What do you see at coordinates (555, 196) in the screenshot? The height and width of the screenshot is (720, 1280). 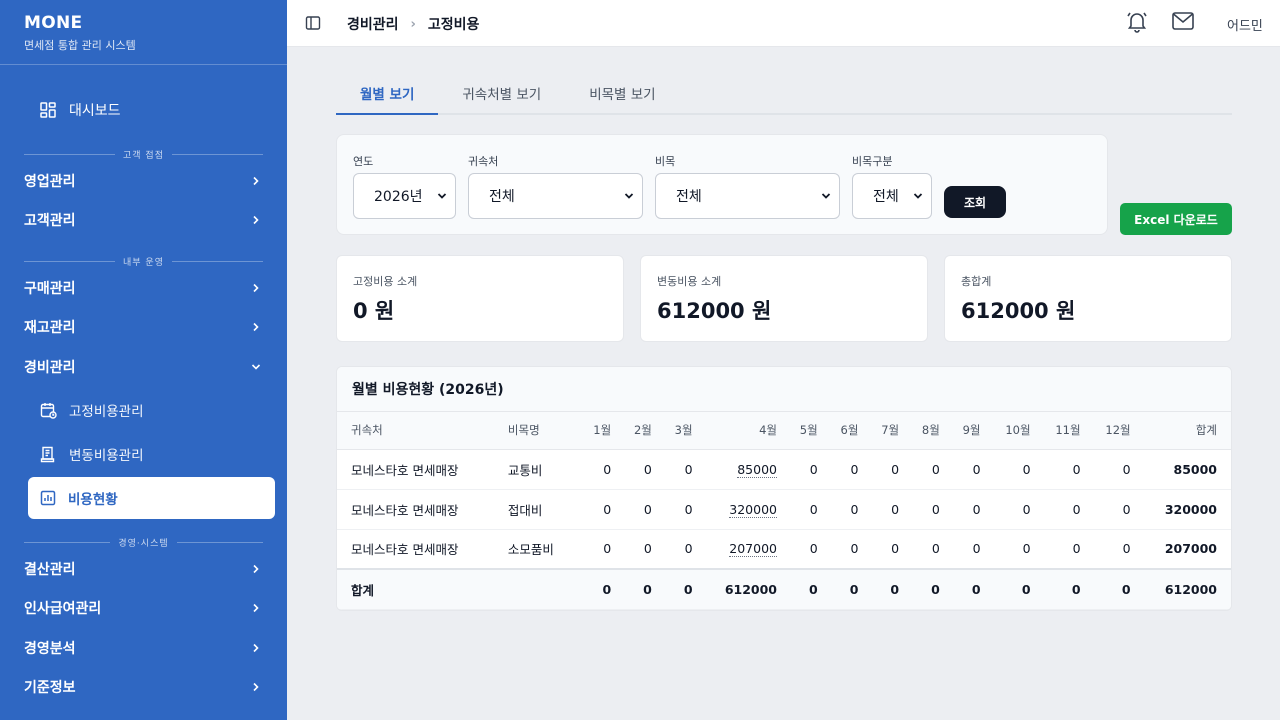 I see `owner-select: 전체` at bounding box center [555, 196].